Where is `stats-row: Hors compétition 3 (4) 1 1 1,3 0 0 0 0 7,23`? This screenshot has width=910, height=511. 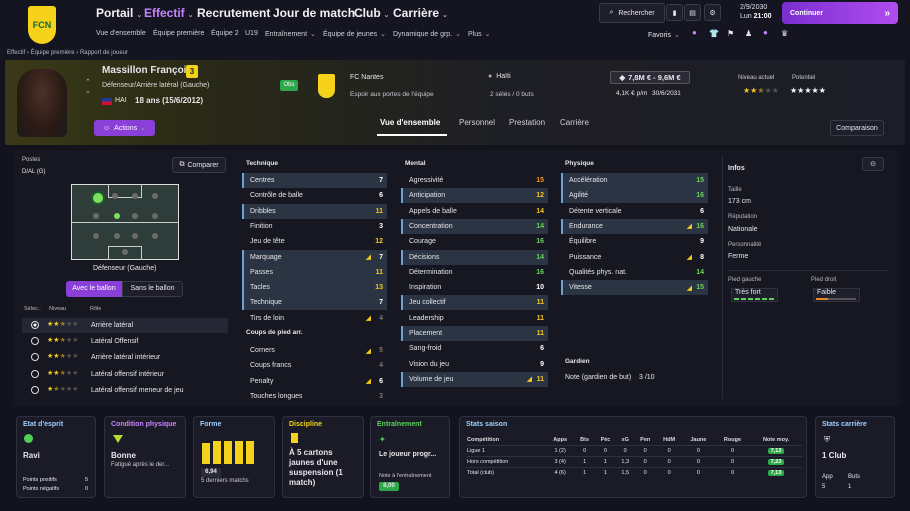
stats-row: Hors compétition 3 (4) 1 1 1,3 0 0 0 0 7,23 is located at coordinates (634, 462).